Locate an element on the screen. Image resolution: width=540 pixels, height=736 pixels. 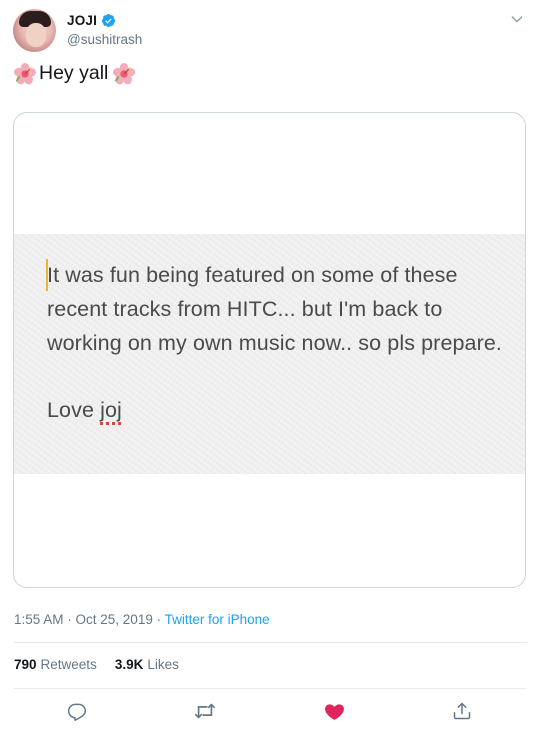
user-handle: @sushitrash is located at coordinates (104, 39).